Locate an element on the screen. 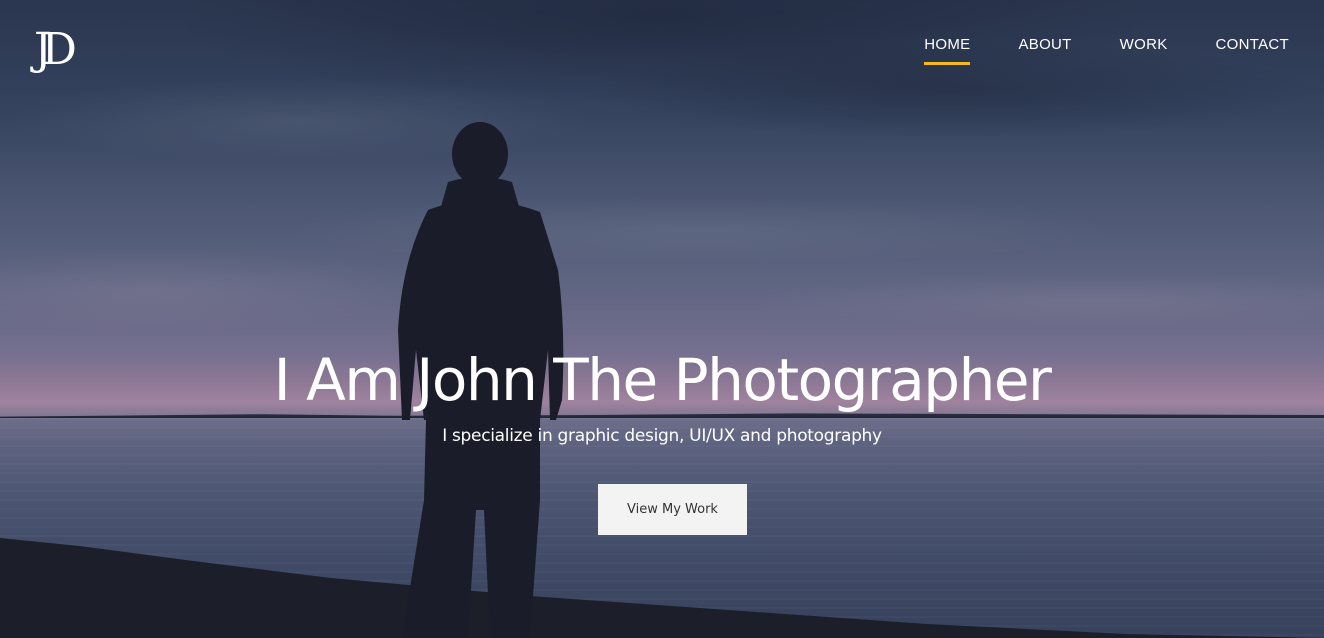 This screenshot has width=1324, height=638. hero-headline: I Am John The Photographer is located at coordinates (662, 380).